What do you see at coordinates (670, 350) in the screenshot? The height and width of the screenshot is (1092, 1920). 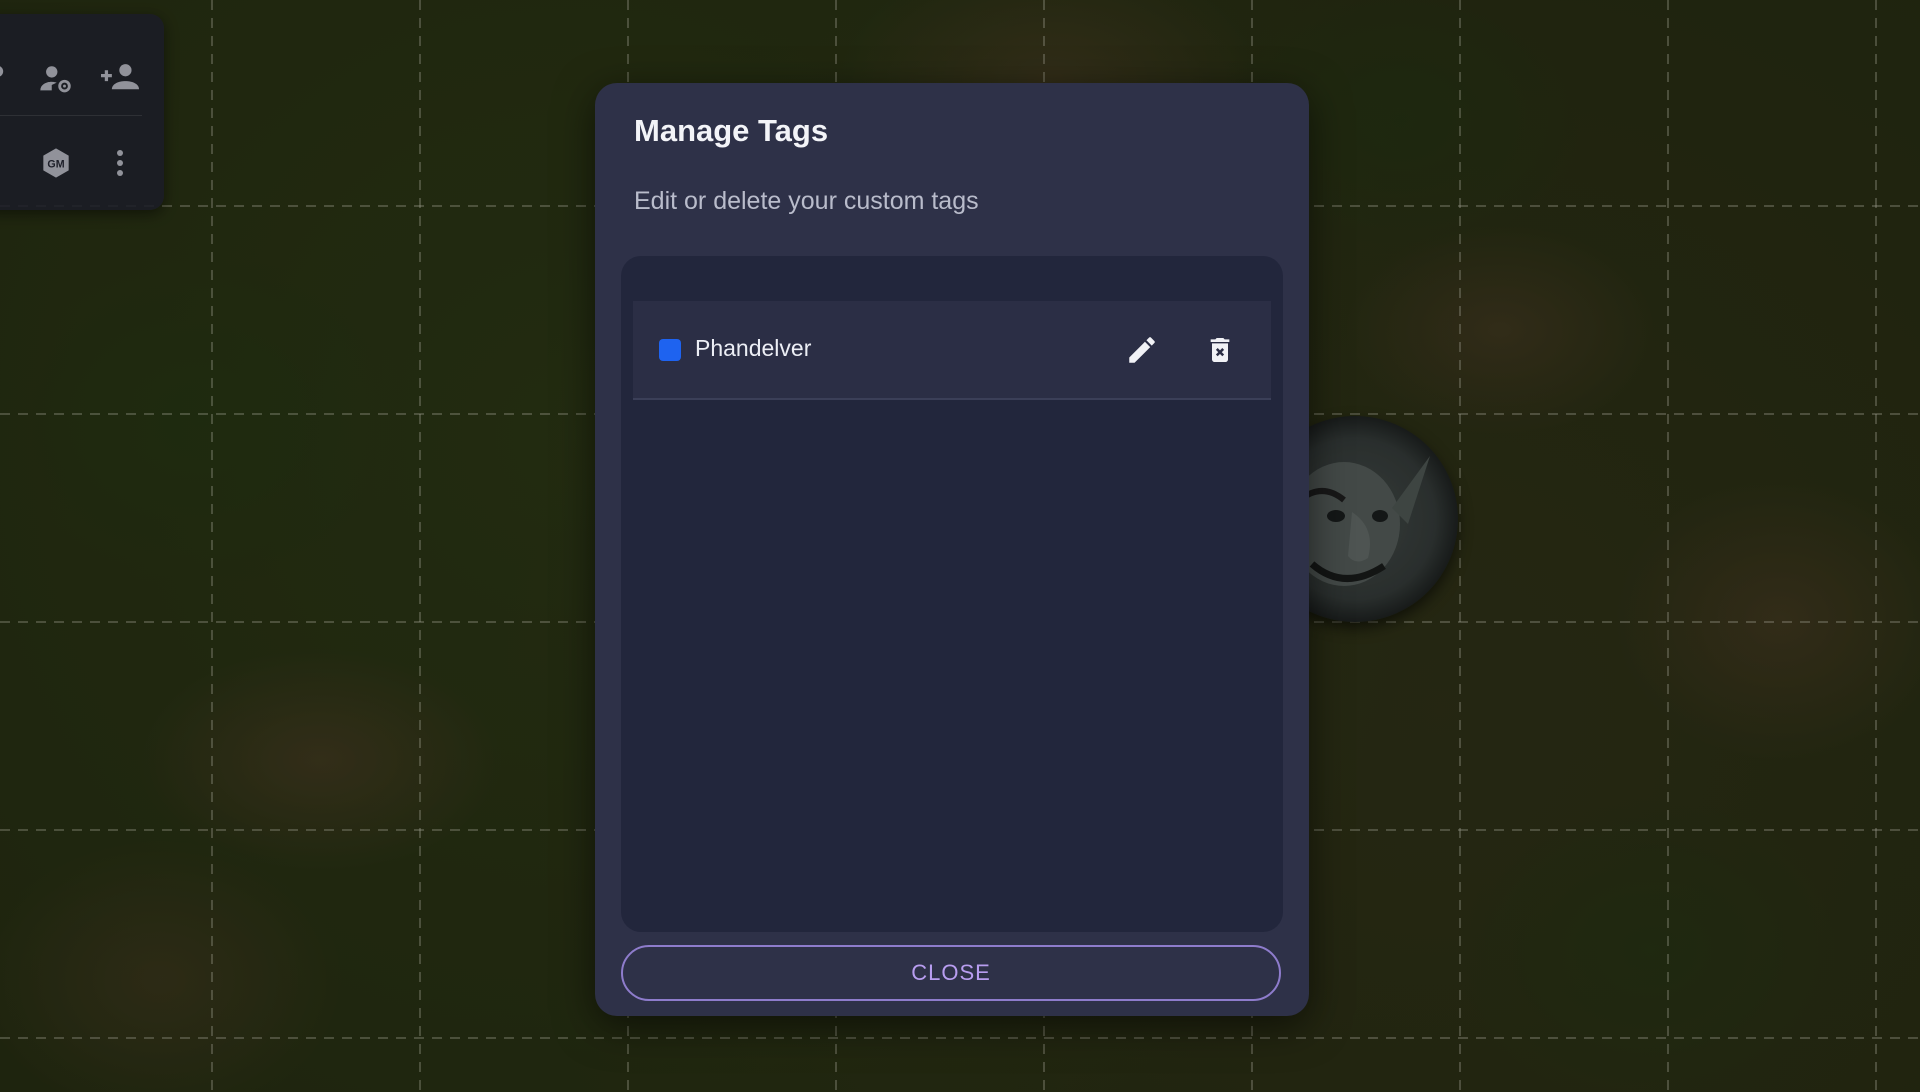 I see `tag-color-swatch` at bounding box center [670, 350].